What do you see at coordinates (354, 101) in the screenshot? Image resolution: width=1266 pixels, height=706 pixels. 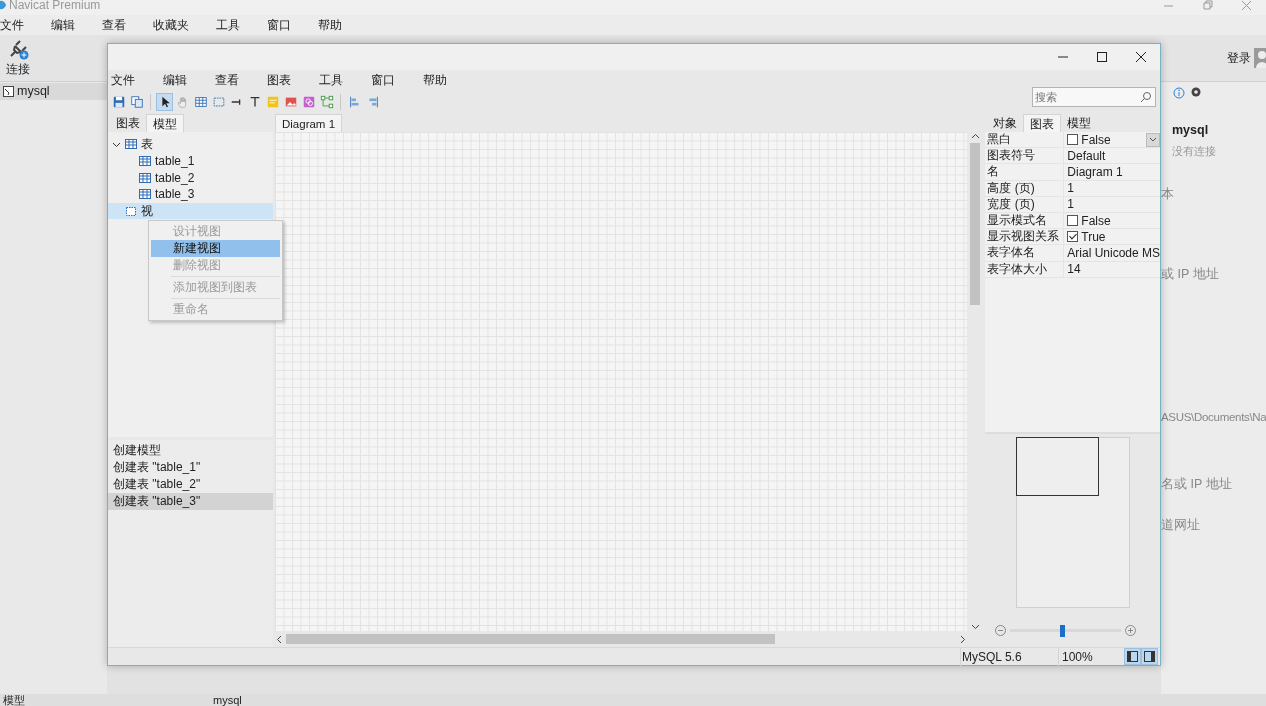 I see `align-left-icon` at bounding box center [354, 101].